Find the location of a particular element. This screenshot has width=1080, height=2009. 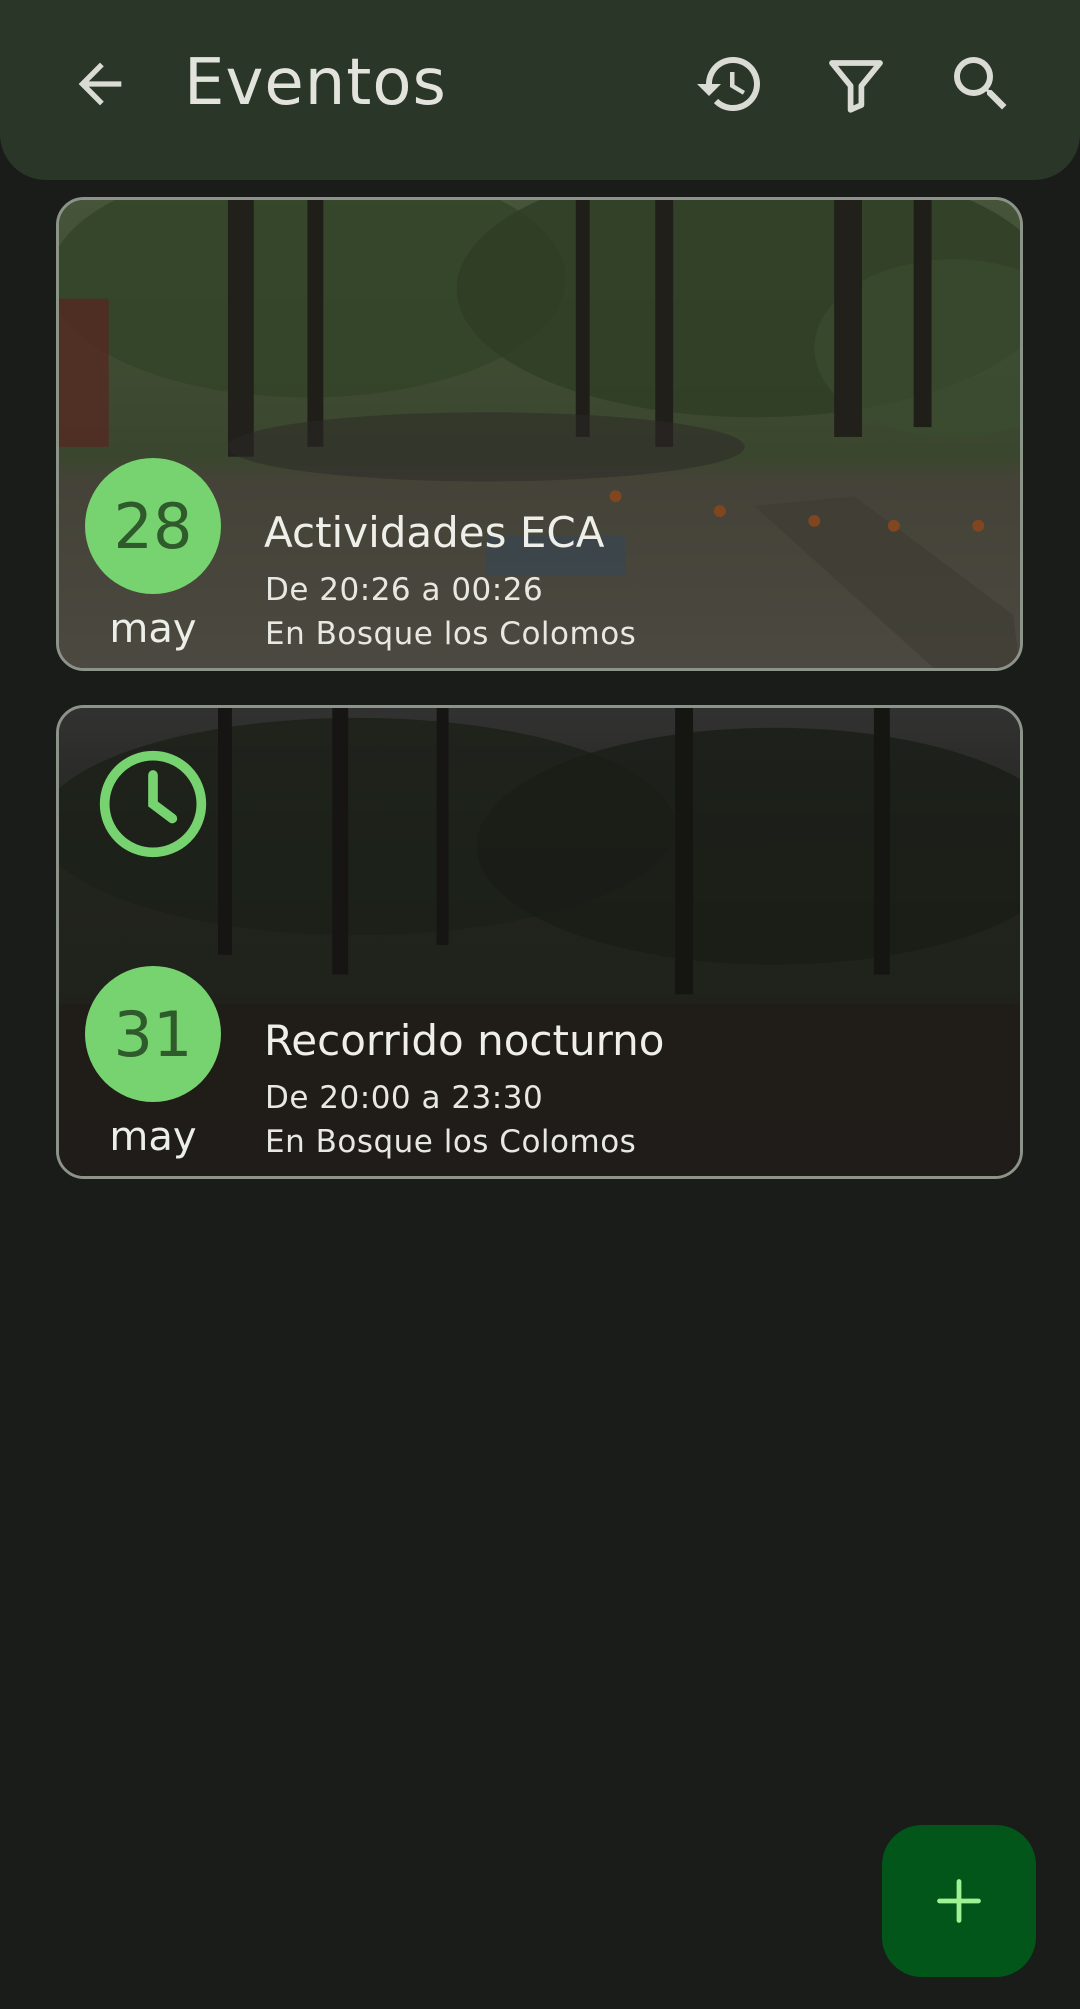

date-day-badge: 31 is located at coordinates (153, 1034).